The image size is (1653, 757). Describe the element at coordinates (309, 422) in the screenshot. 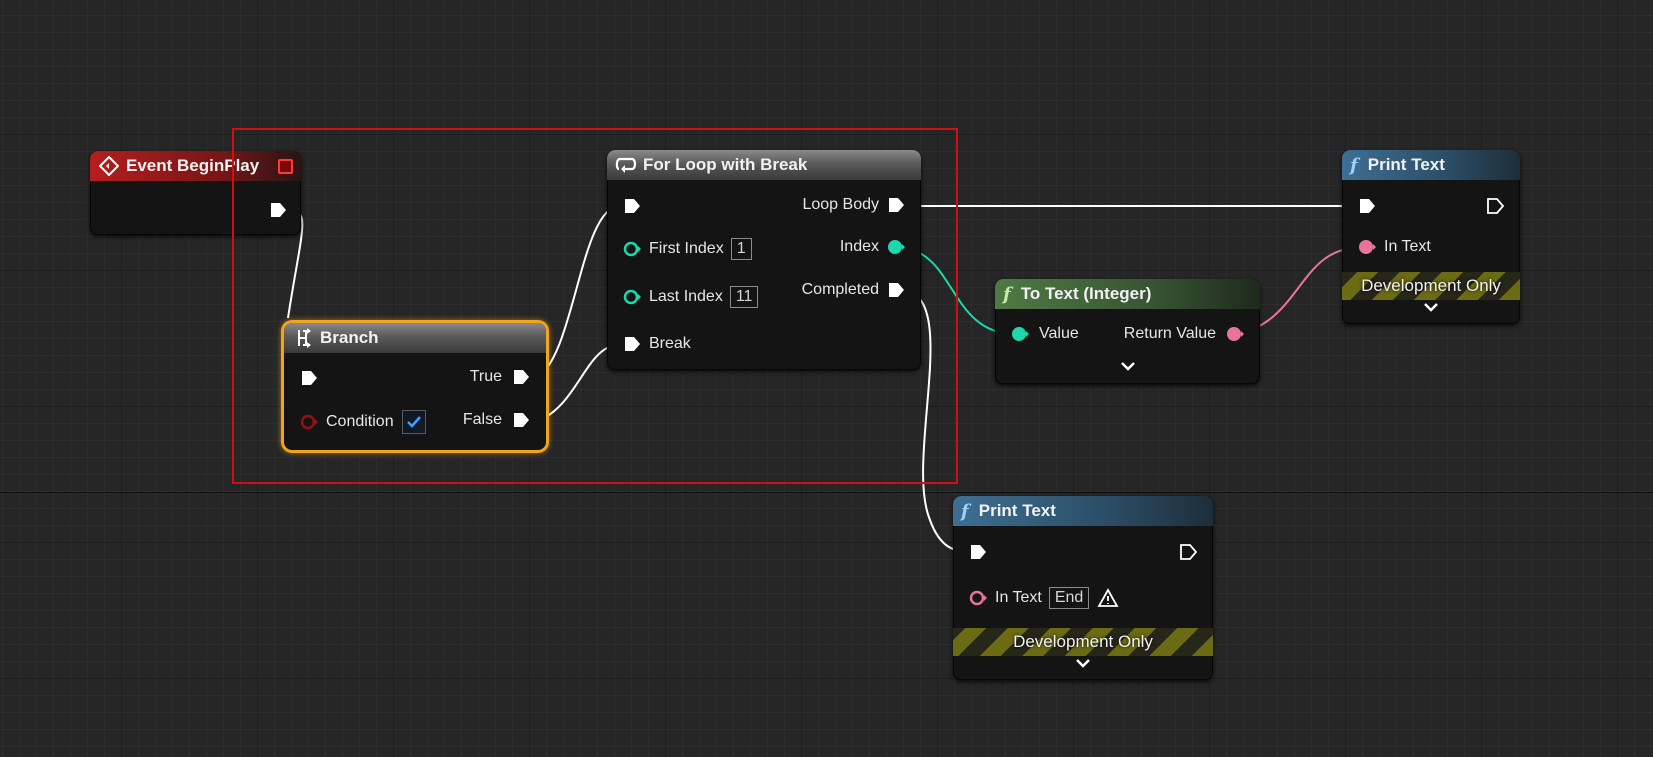

I see `condition-bool-pin` at that location.